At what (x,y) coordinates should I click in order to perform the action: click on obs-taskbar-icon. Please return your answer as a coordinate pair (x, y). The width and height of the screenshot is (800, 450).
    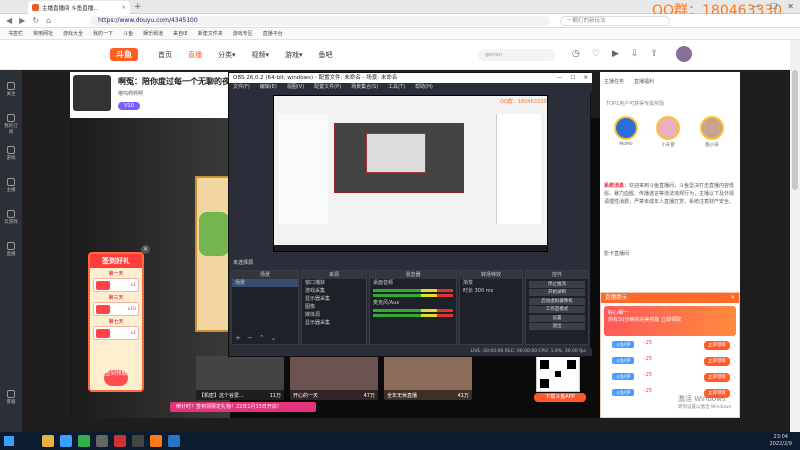
    Looking at the image, I should click on (138, 441).